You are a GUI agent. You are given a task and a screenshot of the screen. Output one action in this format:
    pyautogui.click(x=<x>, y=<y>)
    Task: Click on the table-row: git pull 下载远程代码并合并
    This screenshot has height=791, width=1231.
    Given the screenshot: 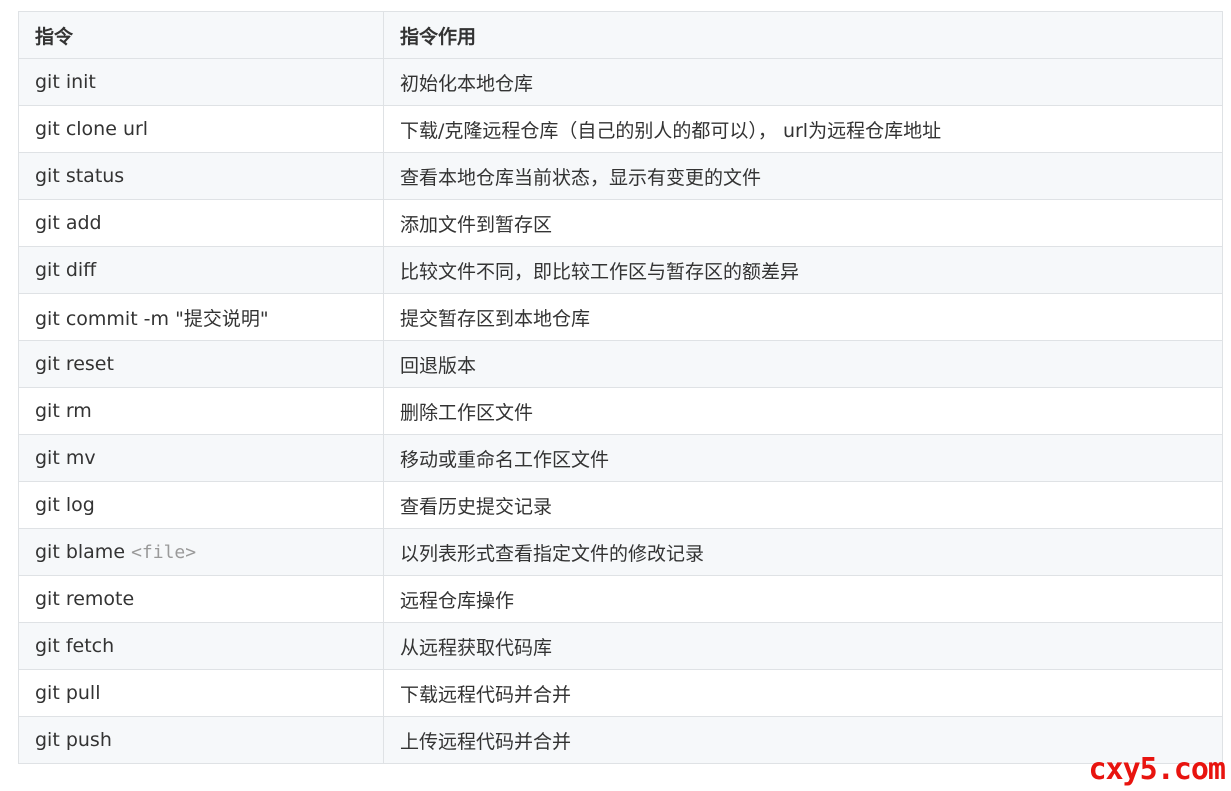 What is the action you would take?
    pyautogui.click(x=620, y=693)
    